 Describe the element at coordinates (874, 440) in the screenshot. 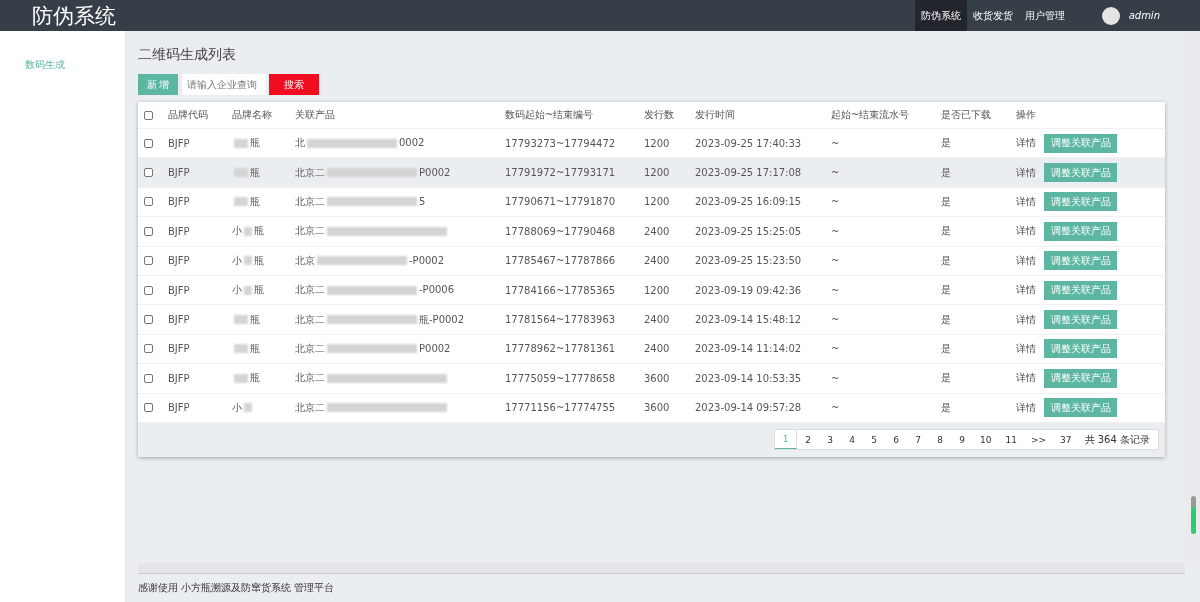

I see `page-link: 5` at that location.